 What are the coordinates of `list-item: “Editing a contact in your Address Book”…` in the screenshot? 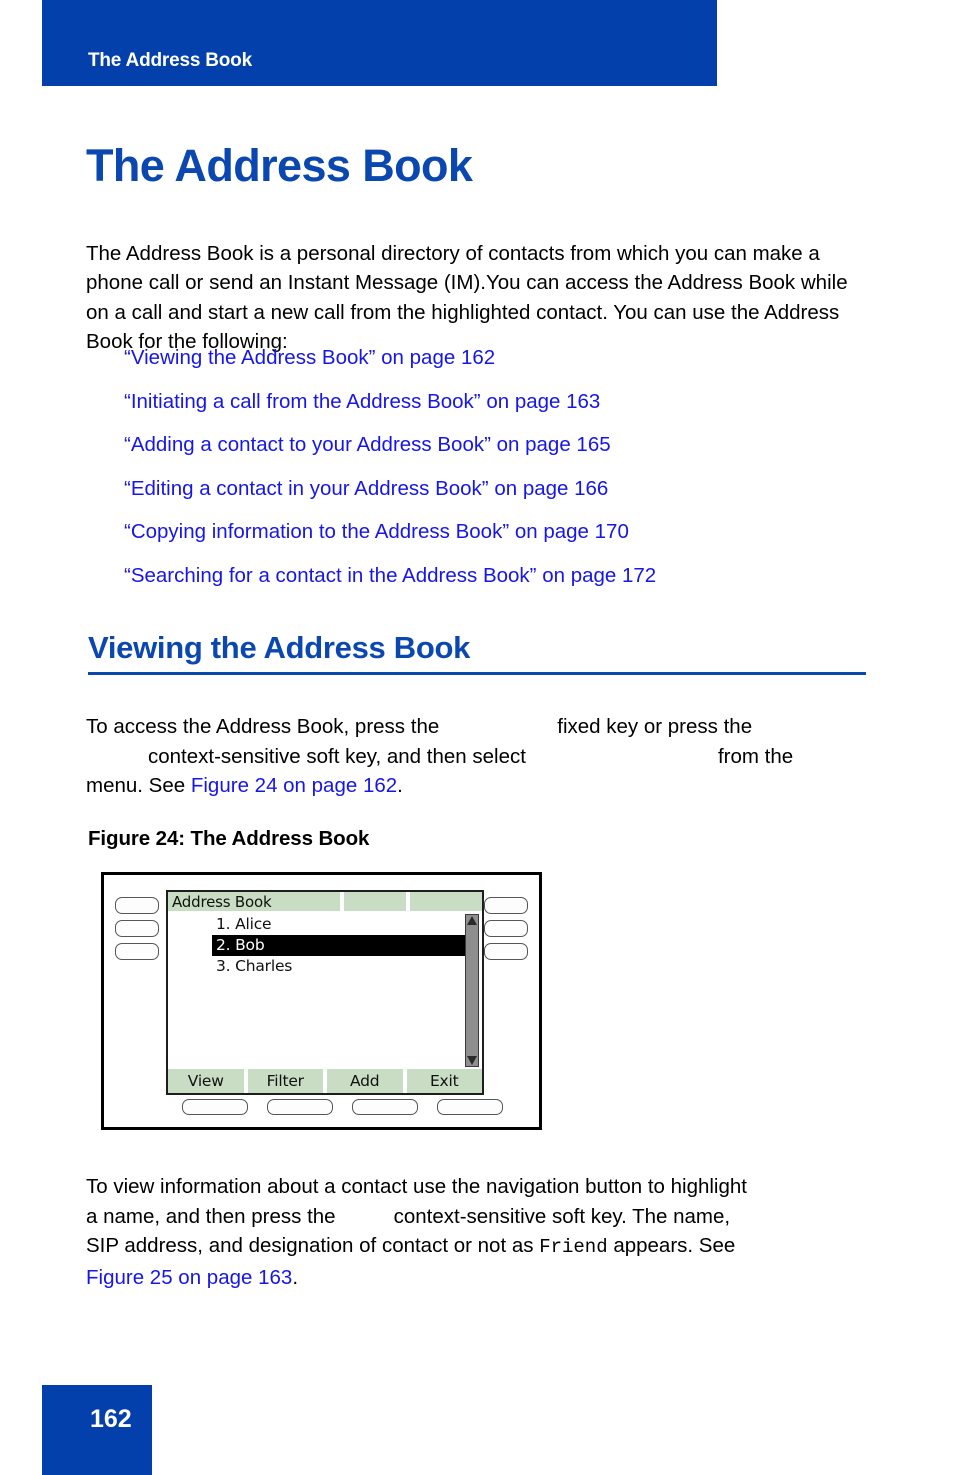 It's located at (486, 488).